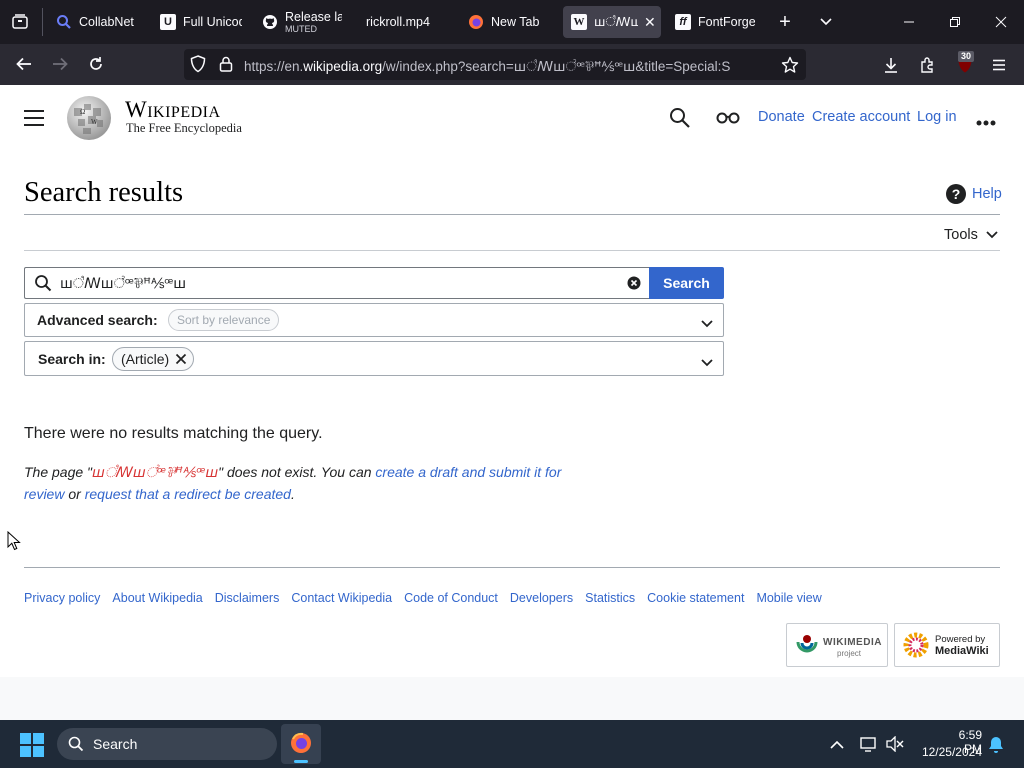 The height and width of the screenshot is (768, 1024). Describe the element at coordinates (785, 22) in the screenshot. I see `new-tab-plus-icon: +` at that location.